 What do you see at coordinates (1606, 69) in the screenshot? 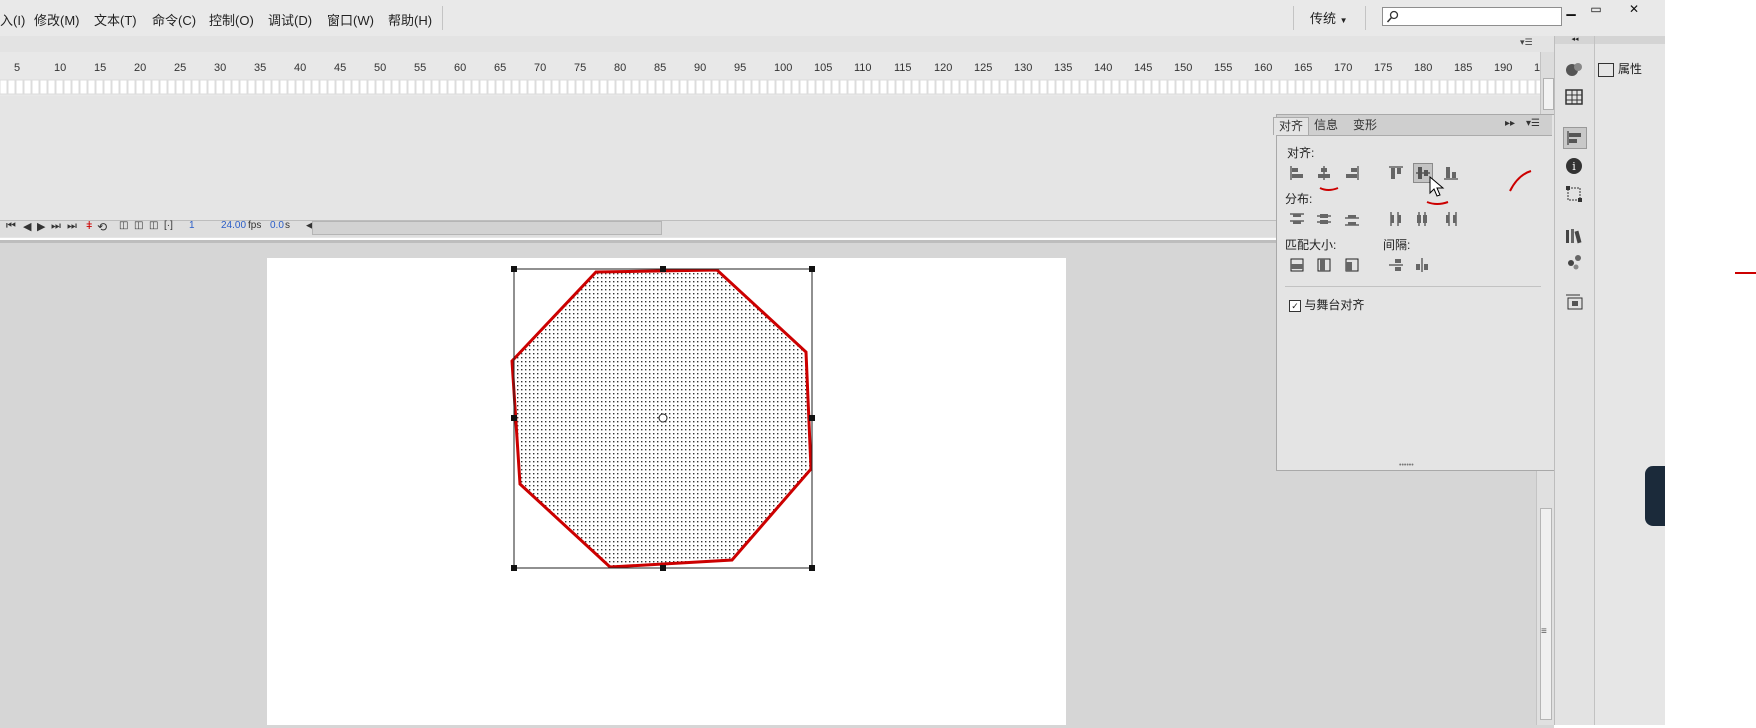
I see `properties-icon` at bounding box center [1606, 69].